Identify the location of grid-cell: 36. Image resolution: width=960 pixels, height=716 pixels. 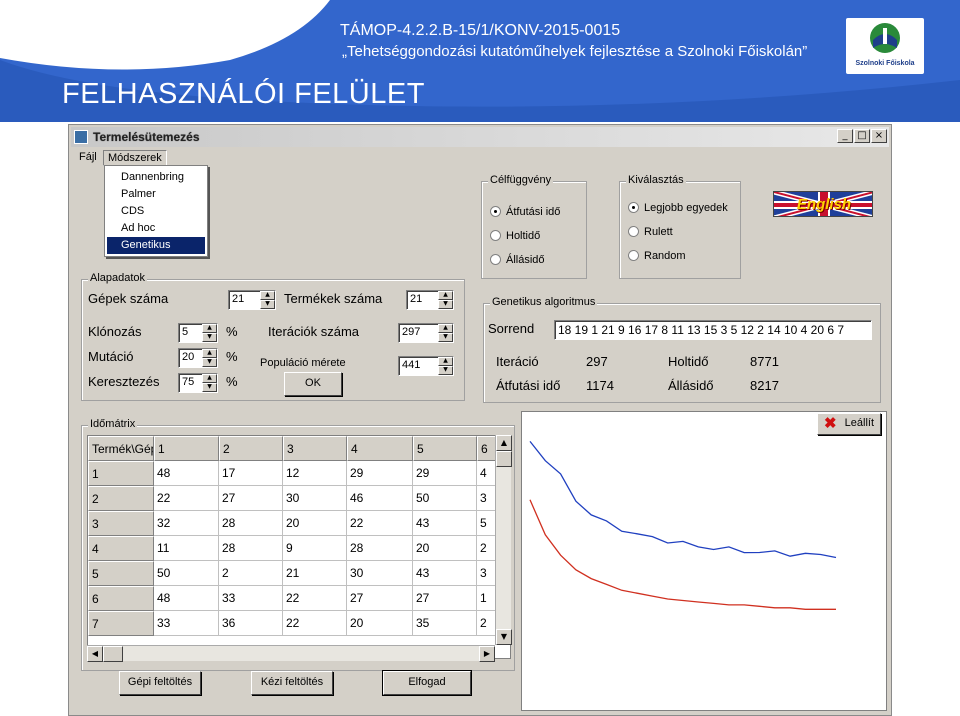
(251, 623).